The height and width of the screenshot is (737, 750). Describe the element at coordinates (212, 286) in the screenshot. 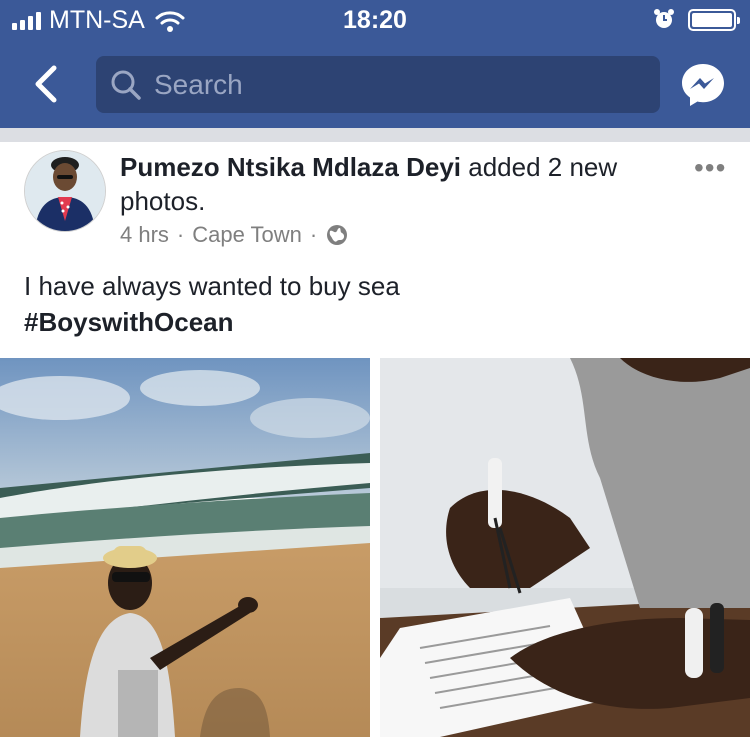

I see `post-body: I have always wanted to buy sea` at that location.